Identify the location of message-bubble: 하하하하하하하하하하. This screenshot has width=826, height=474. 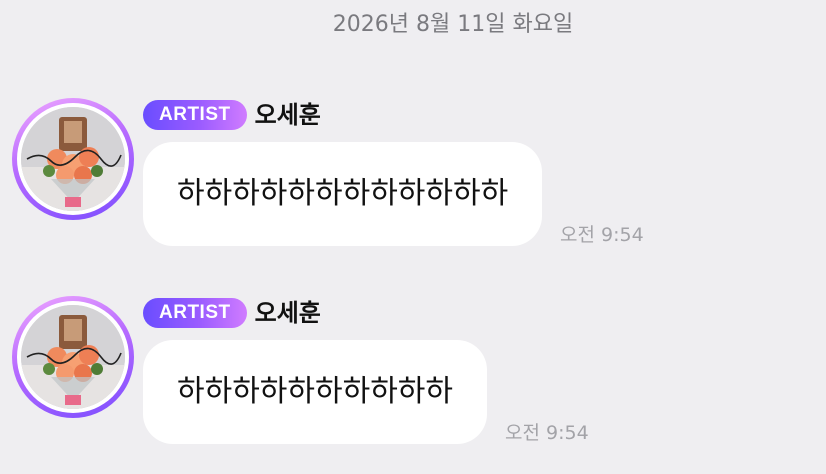
(315, 392).